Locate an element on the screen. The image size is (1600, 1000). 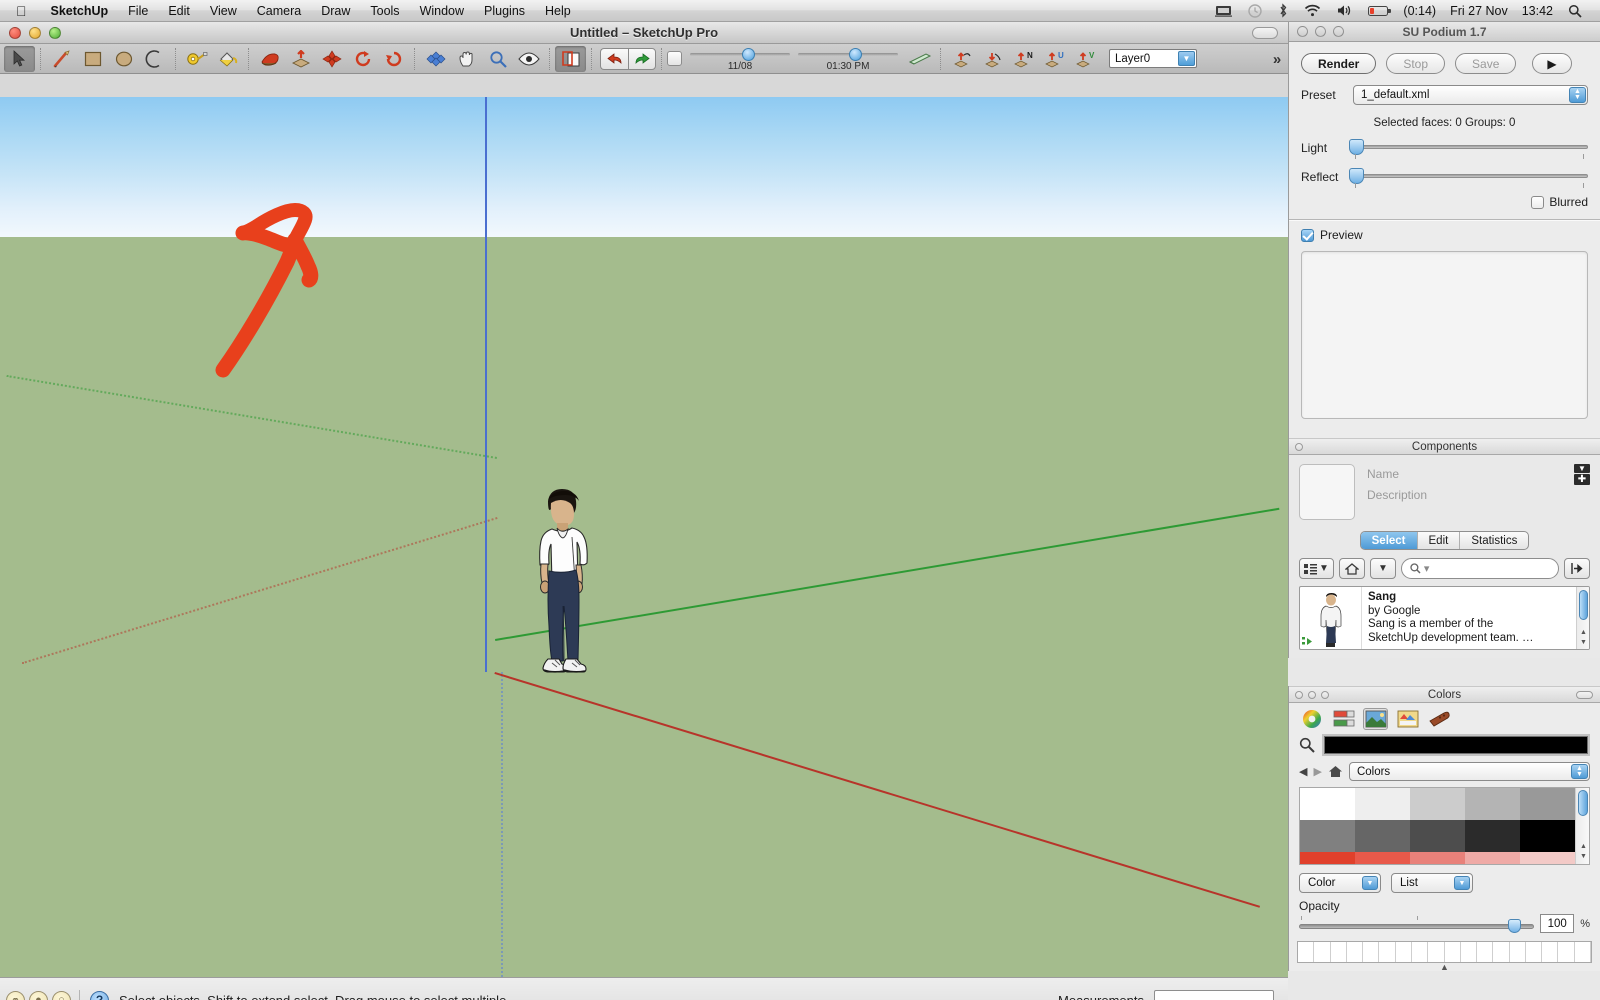
colors-panel-header: Colors is located at coordinates (1444, 694).